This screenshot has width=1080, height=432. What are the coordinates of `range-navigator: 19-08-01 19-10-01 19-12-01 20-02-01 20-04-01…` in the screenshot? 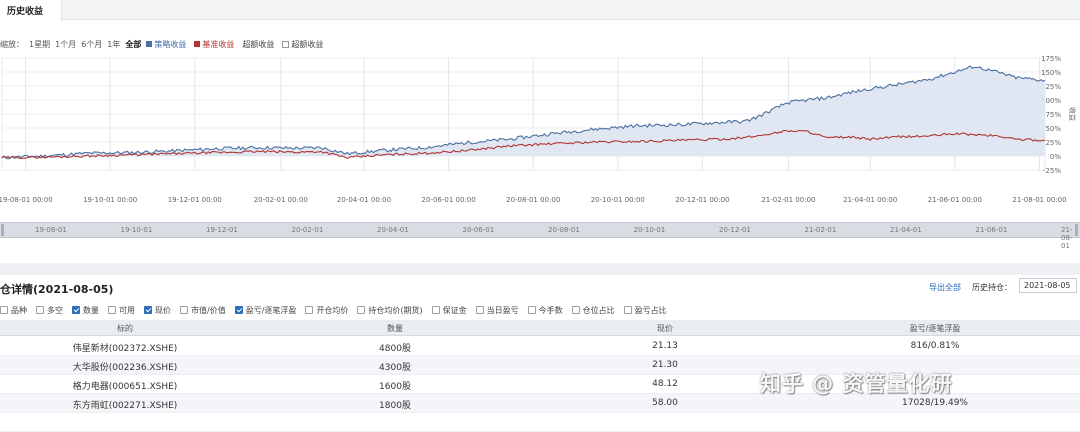 It's located at (540, 236).